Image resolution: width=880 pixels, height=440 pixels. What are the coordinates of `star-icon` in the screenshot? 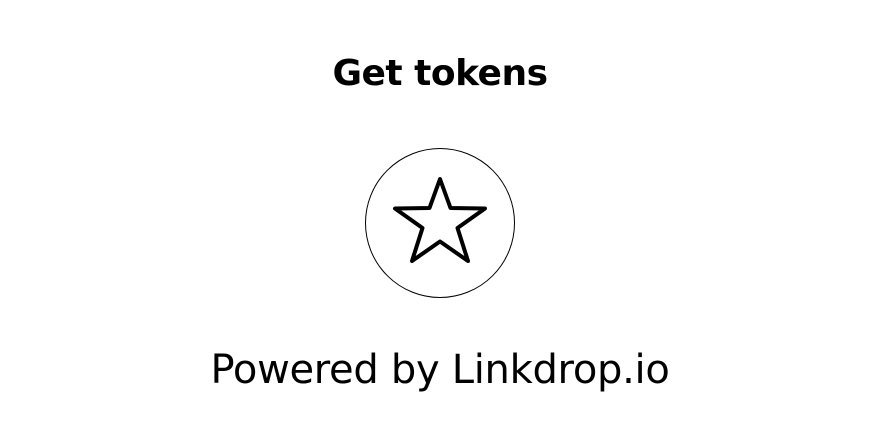 It's located at (440, 220).